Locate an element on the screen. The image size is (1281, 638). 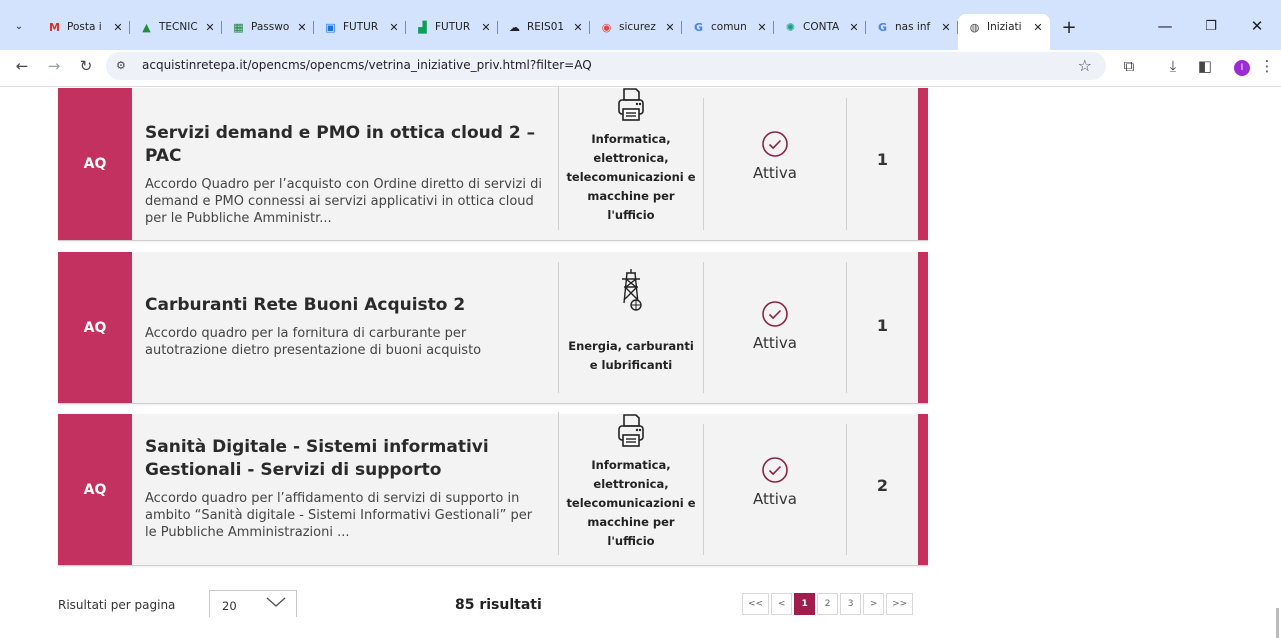
browser-tab-active: ◍ Iniziati ✕ is located at coordinates (1004, 32).